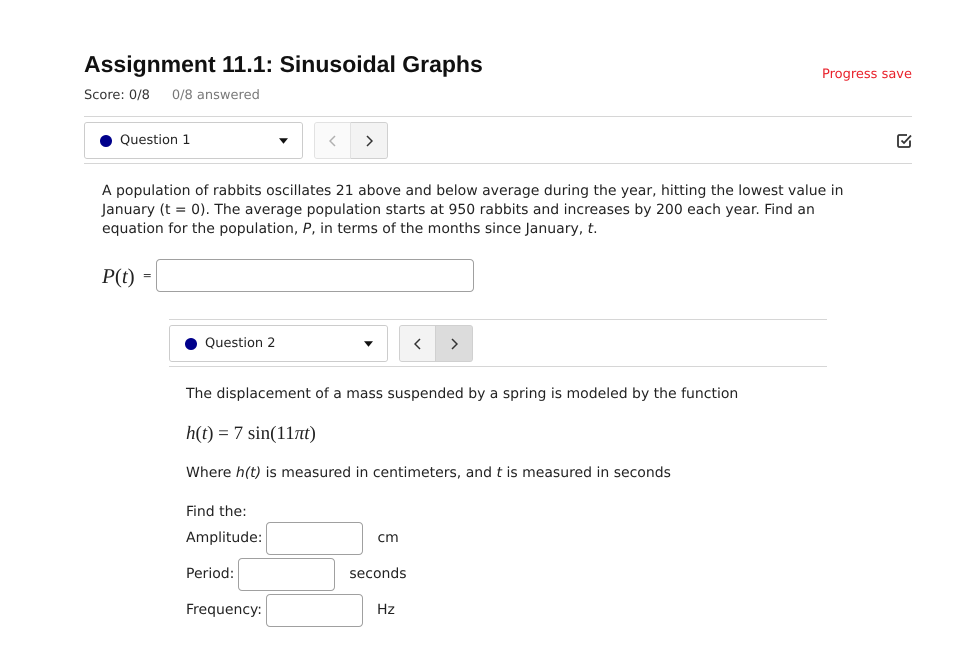 Image resolution: width=966 pixels, height=654 pixels. Describe the element at coordinates (216, 512) in the screenshot. I see `prompt-text: Find the:` at that location.